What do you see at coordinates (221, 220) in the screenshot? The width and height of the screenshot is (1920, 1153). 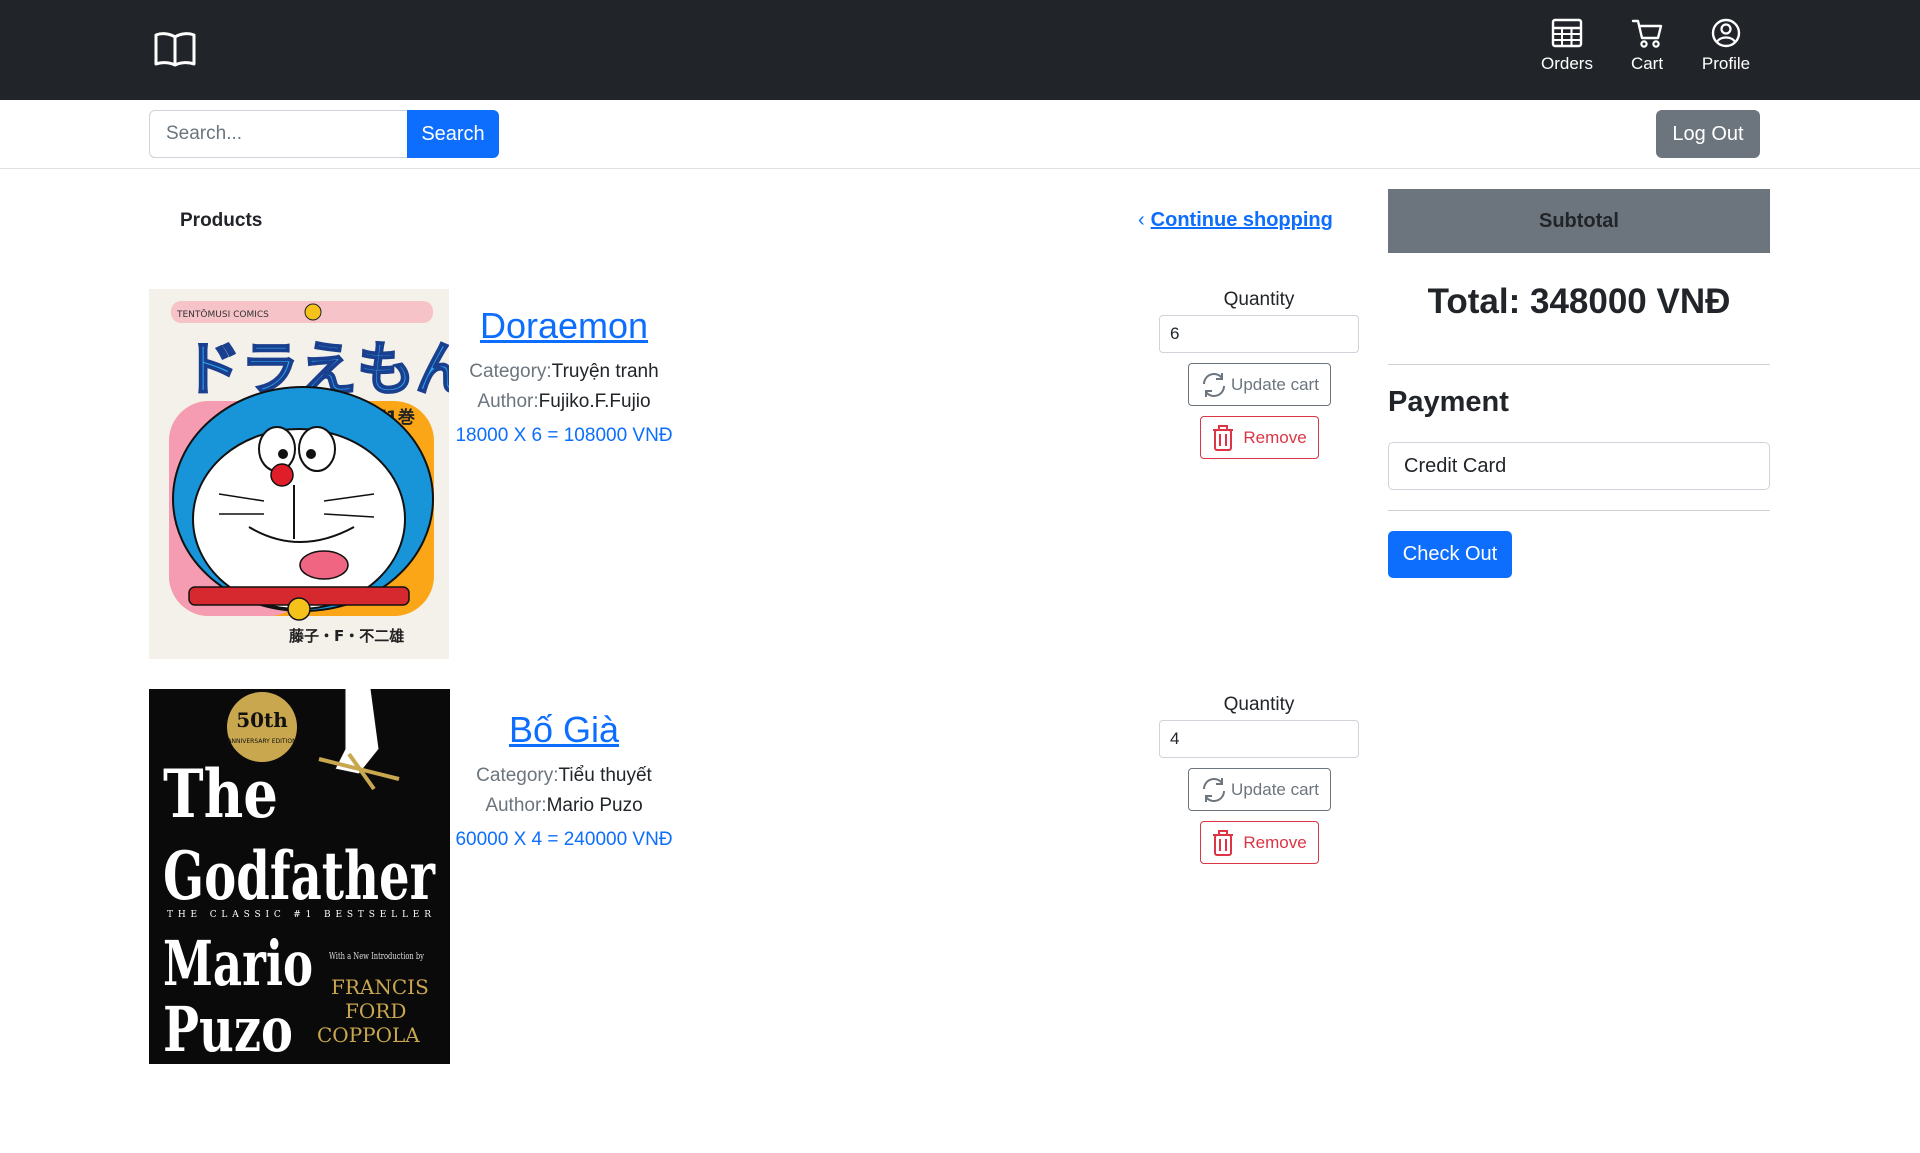 I see `products-heading: Products` at bounding box center [221, 220].